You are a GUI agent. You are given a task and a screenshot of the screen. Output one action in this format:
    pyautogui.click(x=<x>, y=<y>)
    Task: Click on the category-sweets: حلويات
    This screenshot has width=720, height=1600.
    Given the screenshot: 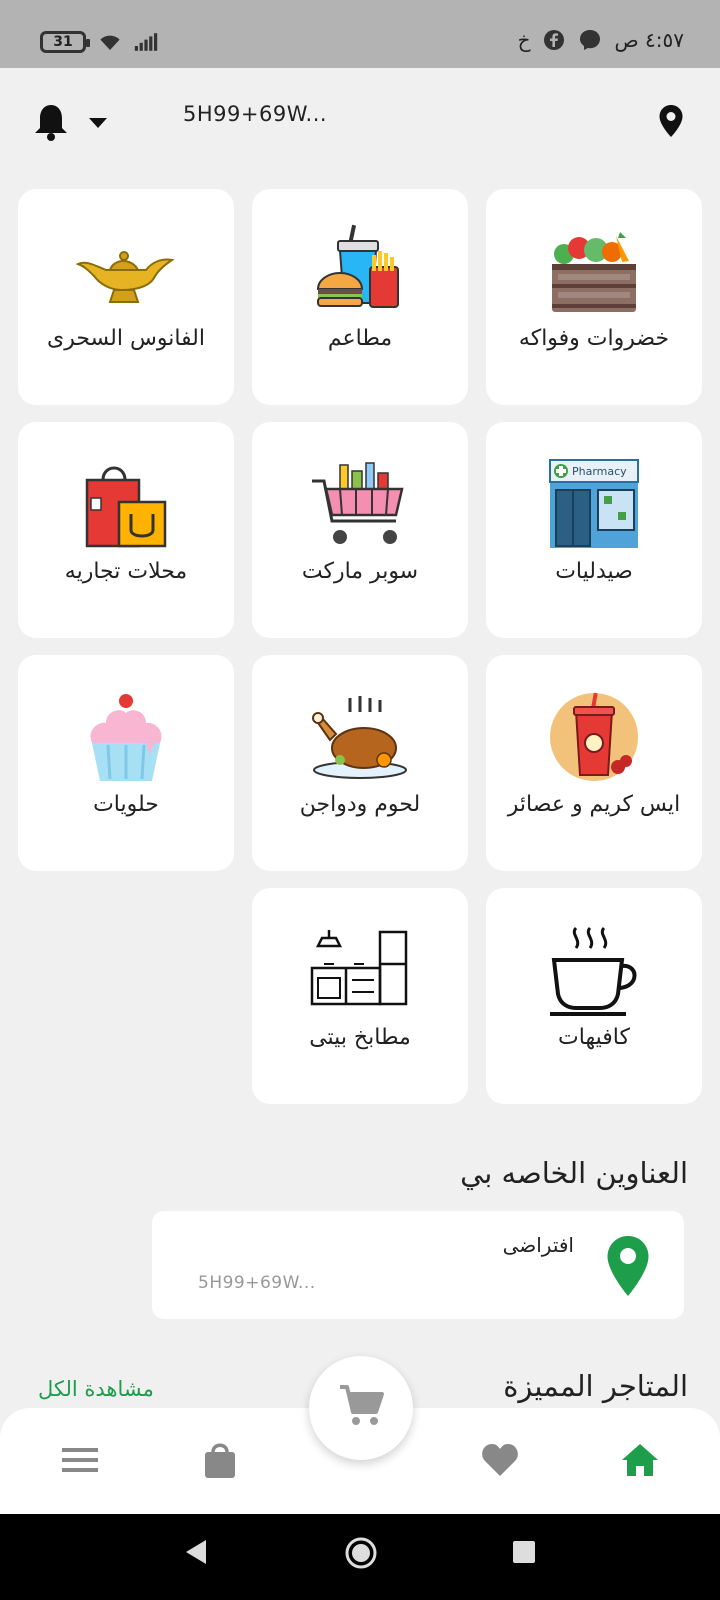 What is the action you would take?
    pyautogui.click(x=126, y=763)
    